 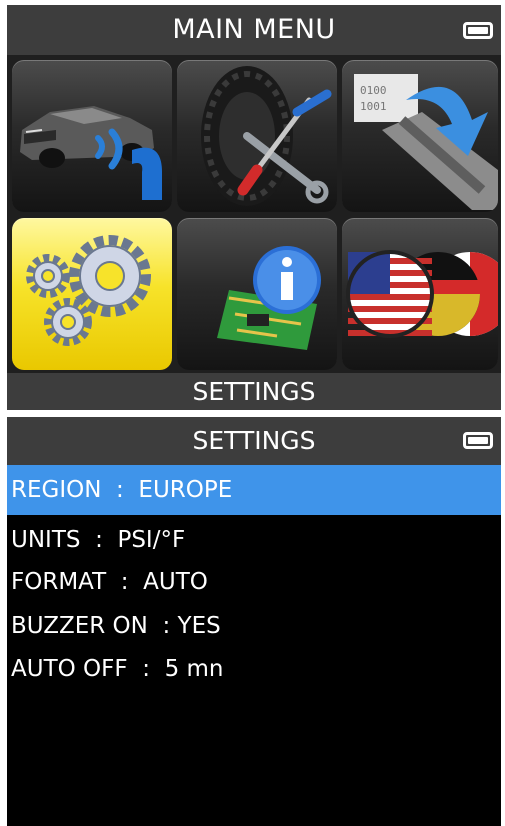 I want to click on settings-item-format: FORMAT : AUTO, so click(x=254, y=582).